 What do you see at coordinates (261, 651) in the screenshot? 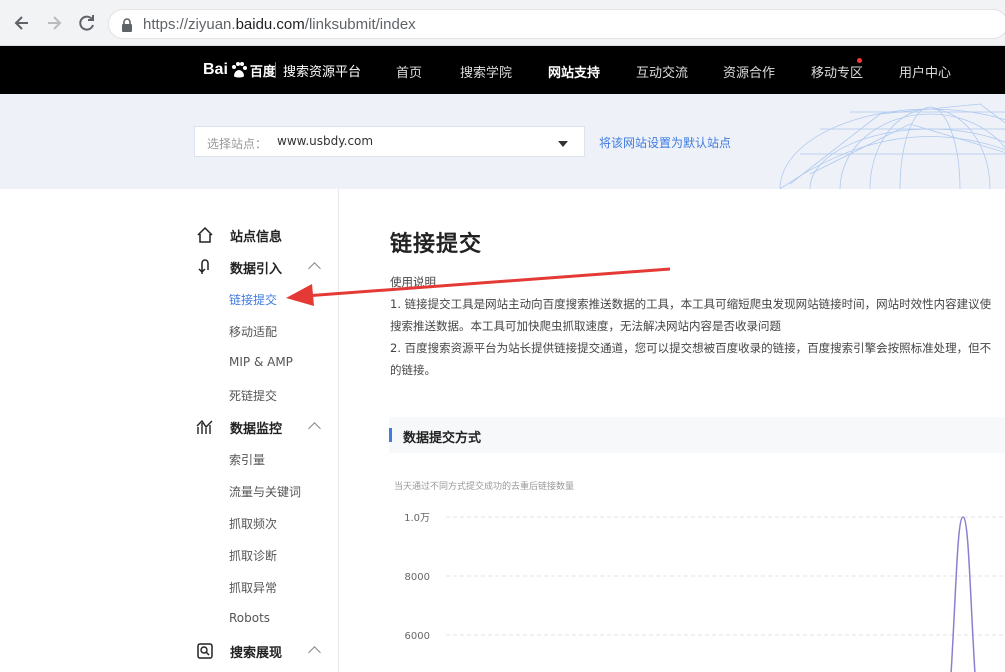
I see `sidebar-section-search-display: 搜索展现` at bounding box center [261, 651].